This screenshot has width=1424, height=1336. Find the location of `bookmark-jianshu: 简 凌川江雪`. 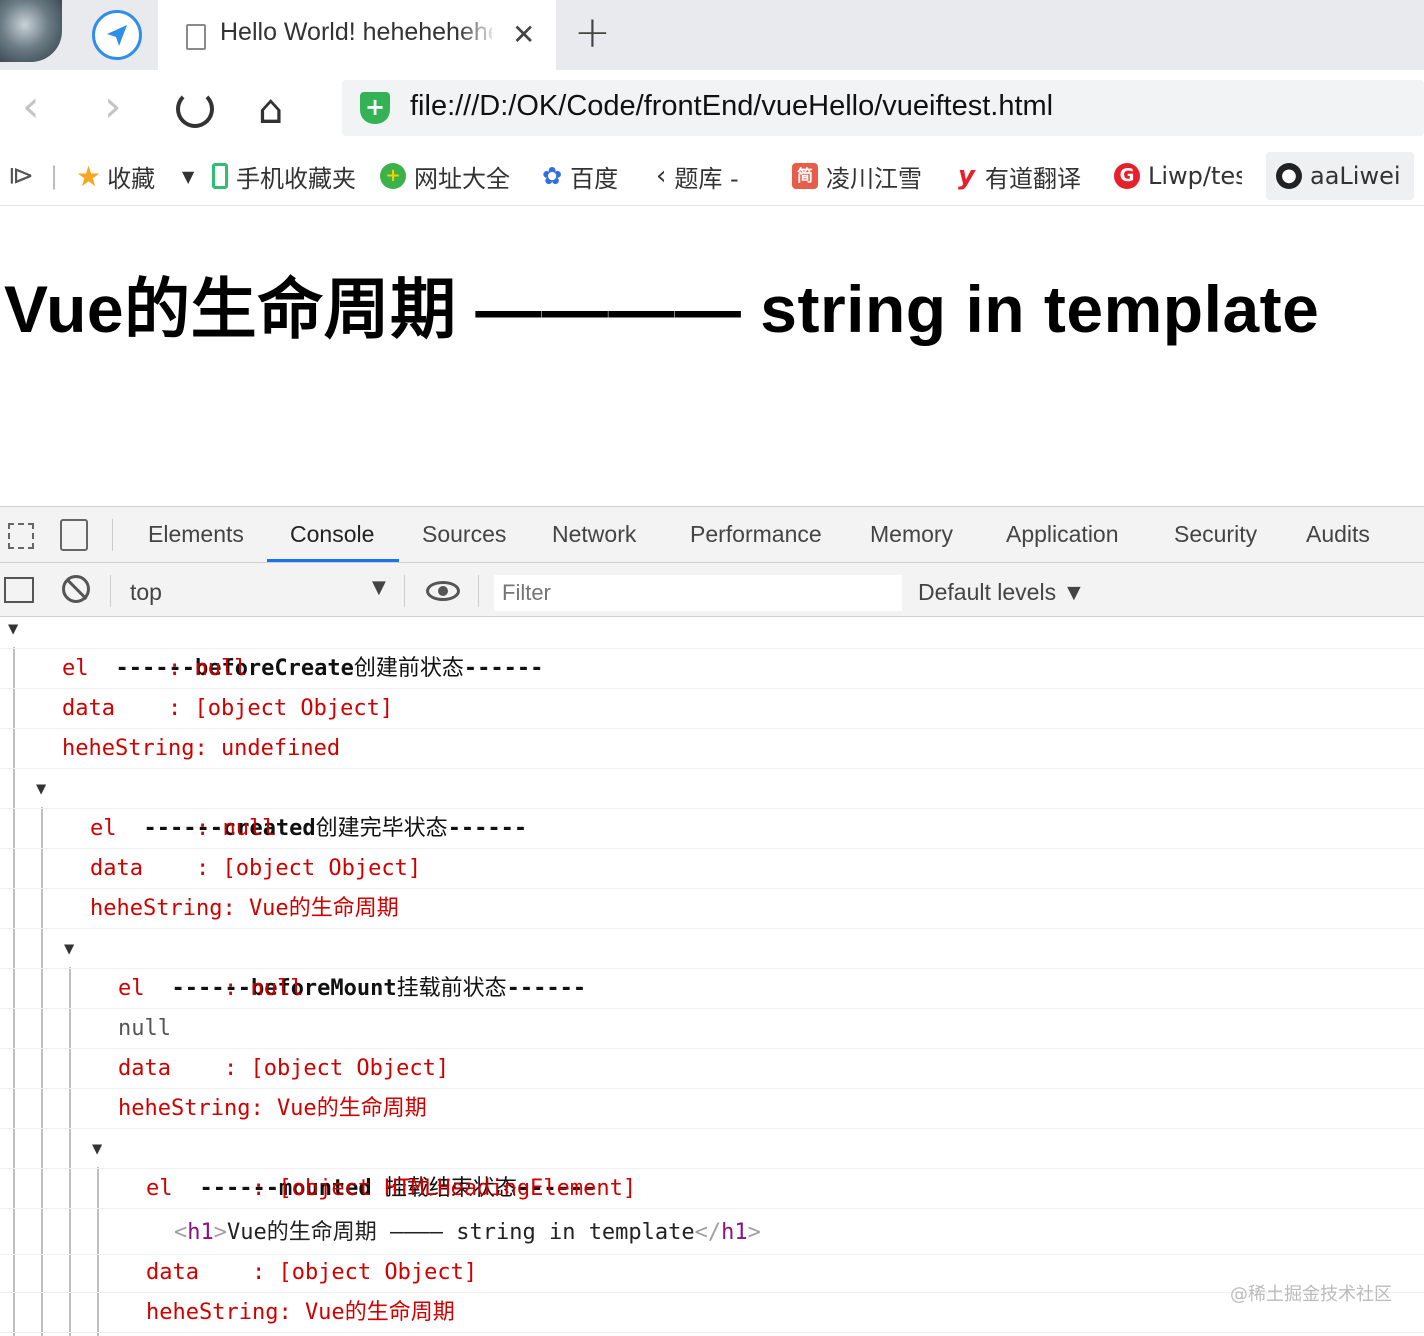

bookmark-jianshu: 简 凌川江雪 is located at coordinates (857, 176).